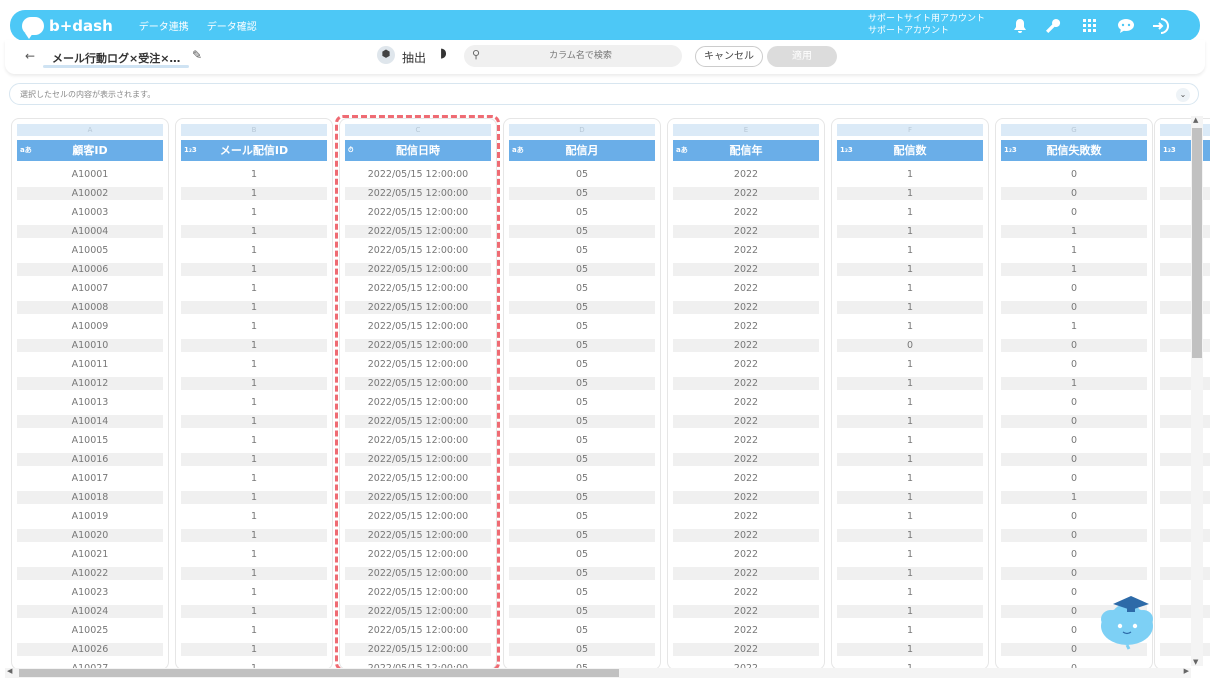  I want to click on table-cell: A10010, so click(90, 345).